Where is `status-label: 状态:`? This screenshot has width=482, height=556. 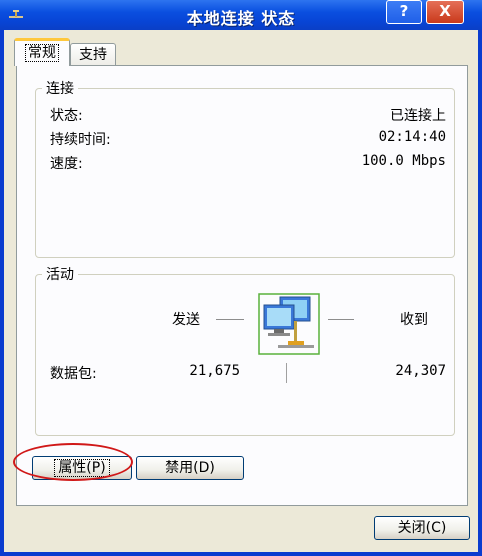
status-label: 状态: is located at coordinates (66, 116).